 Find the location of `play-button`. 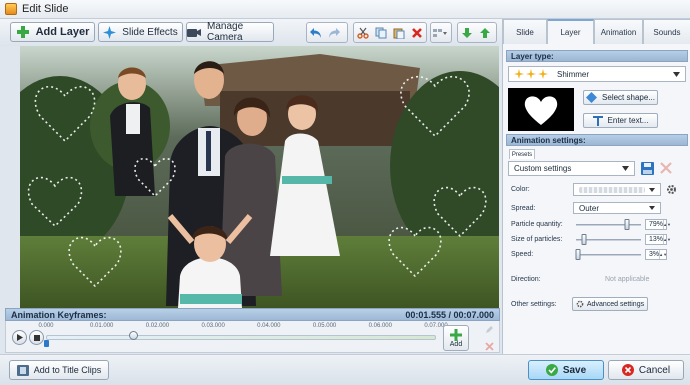

play-button is located at coordinates (19, 337).